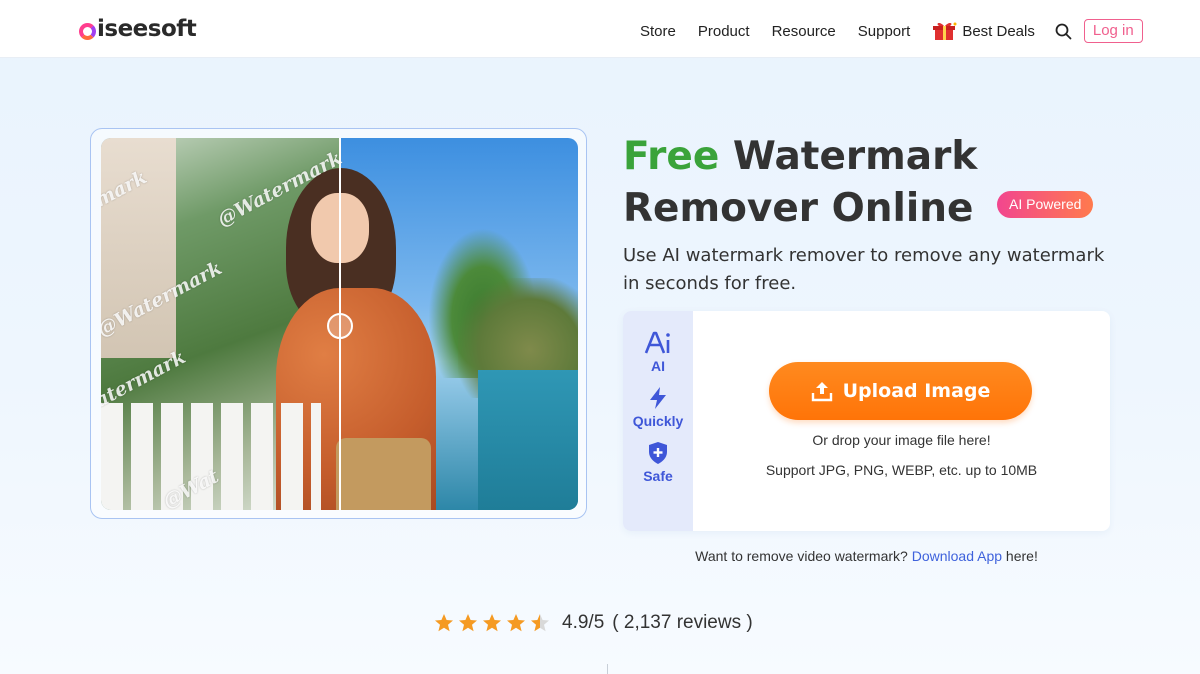 Image resolution: width=1200 pixels, height=674 pixels. What do you see at coordinates (1021, 556) in the screenshot?
I see `video-line-suffix: here!` at bounding box center [1021, 556].